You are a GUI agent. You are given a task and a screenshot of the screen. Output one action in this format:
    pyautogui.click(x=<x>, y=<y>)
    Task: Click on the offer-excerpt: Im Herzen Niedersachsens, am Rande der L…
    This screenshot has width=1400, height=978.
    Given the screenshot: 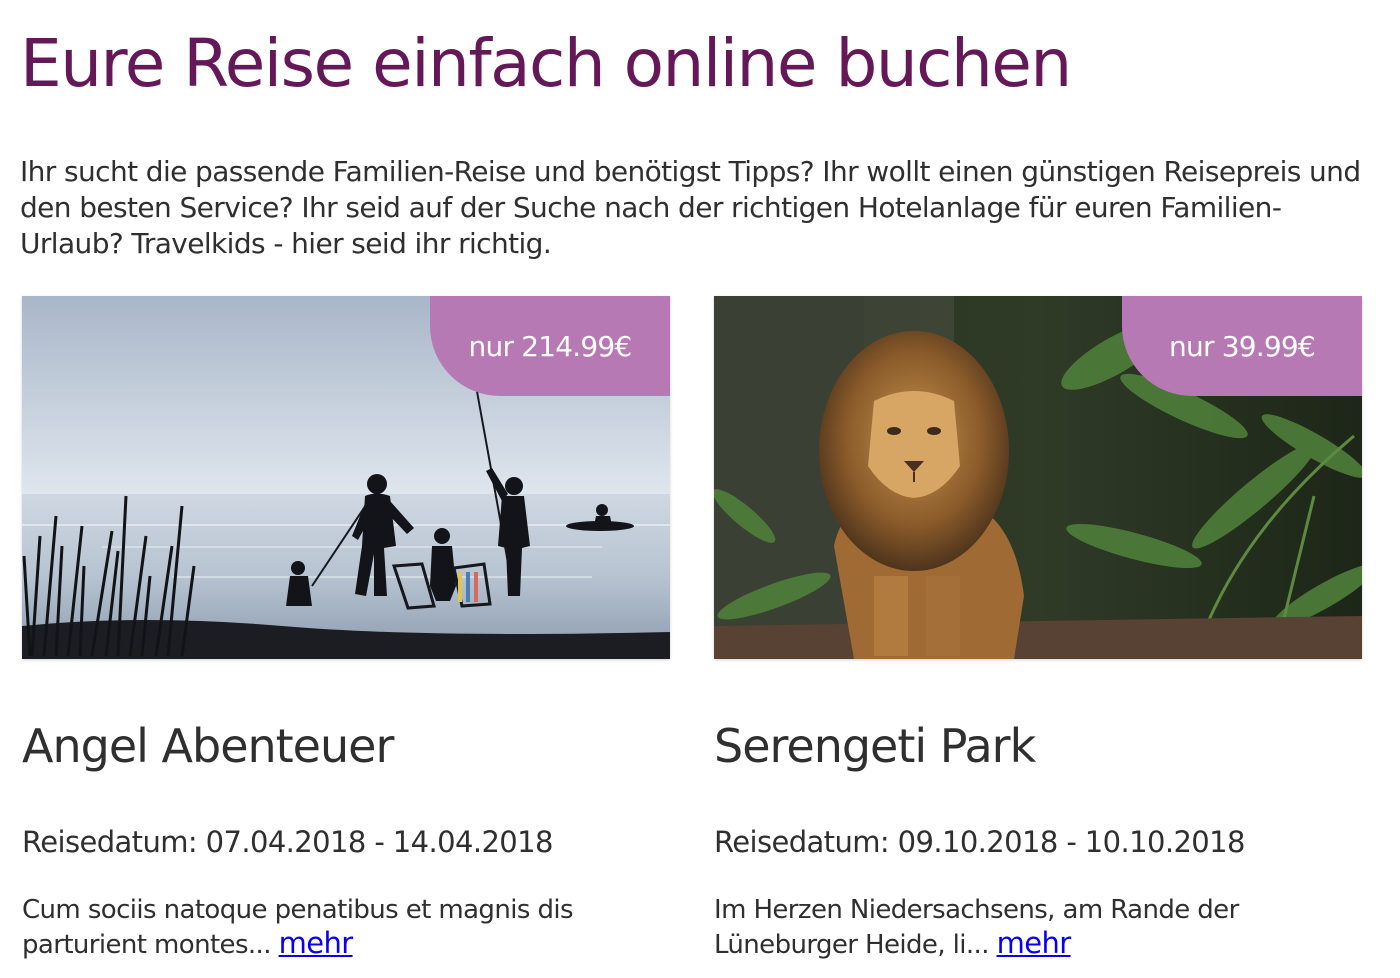 What is the action you would take?
    pyautogui.click(x=1014, y=928)
    